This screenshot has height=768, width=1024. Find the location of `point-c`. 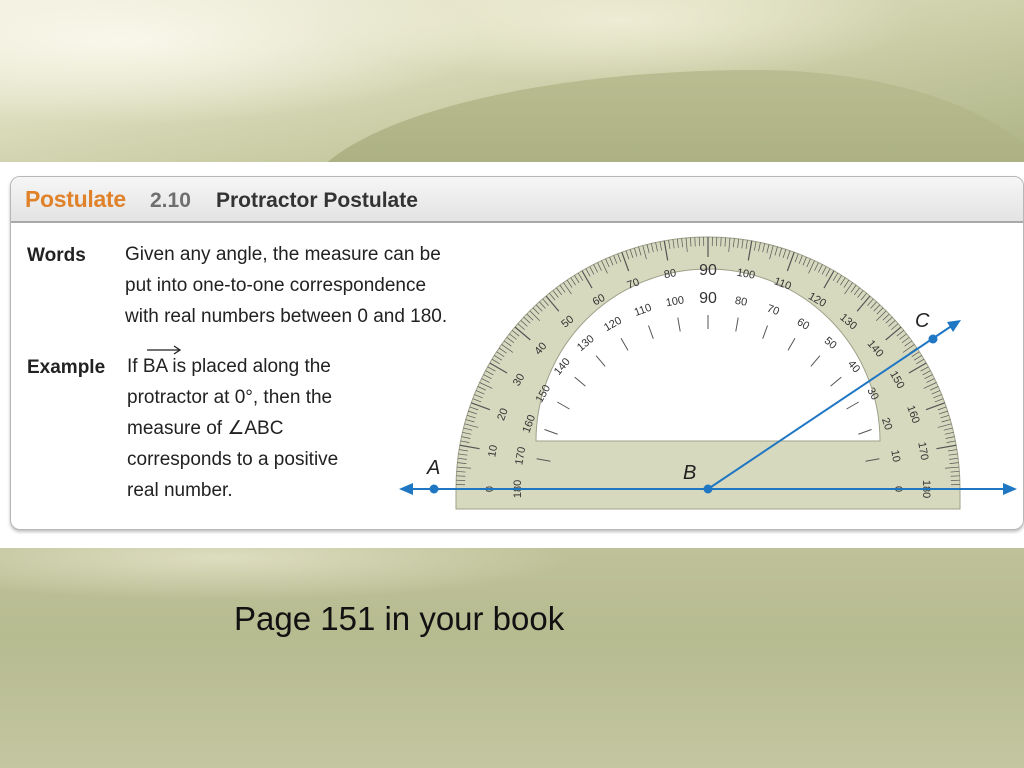

point-c is located at coordinates (933, 339).